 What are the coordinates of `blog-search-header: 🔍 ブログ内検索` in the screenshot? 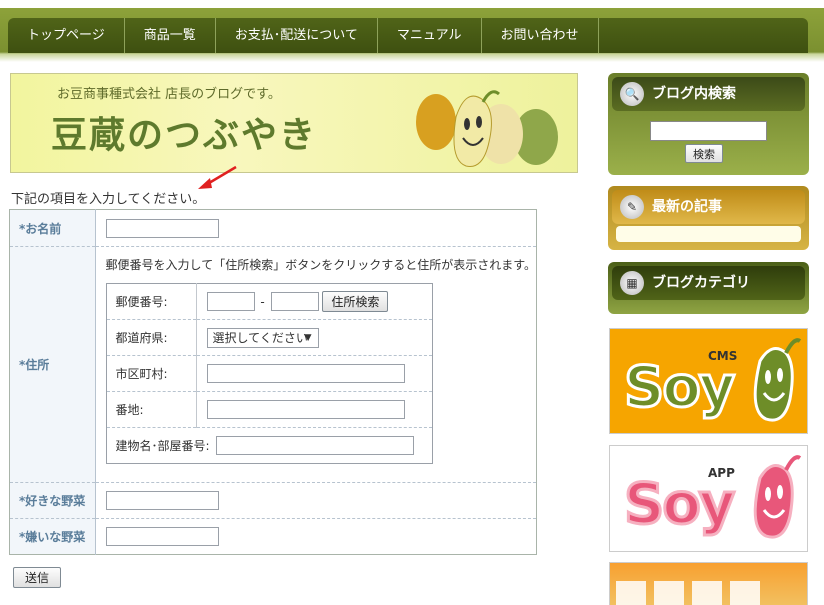 It's located at (708, 94).